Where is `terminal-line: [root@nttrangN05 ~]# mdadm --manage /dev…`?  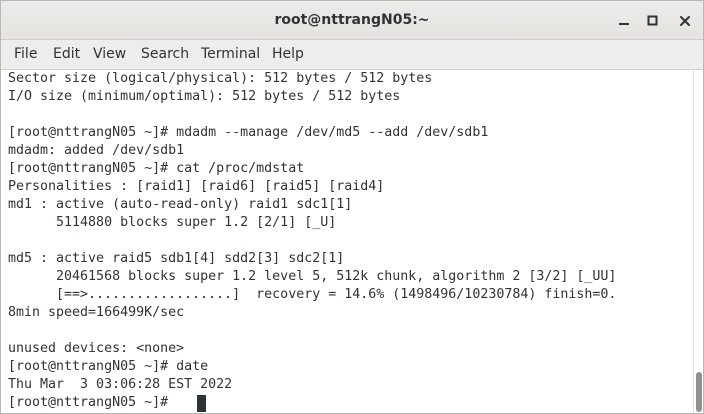 terminal-line: [root@nttrangN05 ~]# mdadm --manage /dev… is located at coordinates (248, 132).